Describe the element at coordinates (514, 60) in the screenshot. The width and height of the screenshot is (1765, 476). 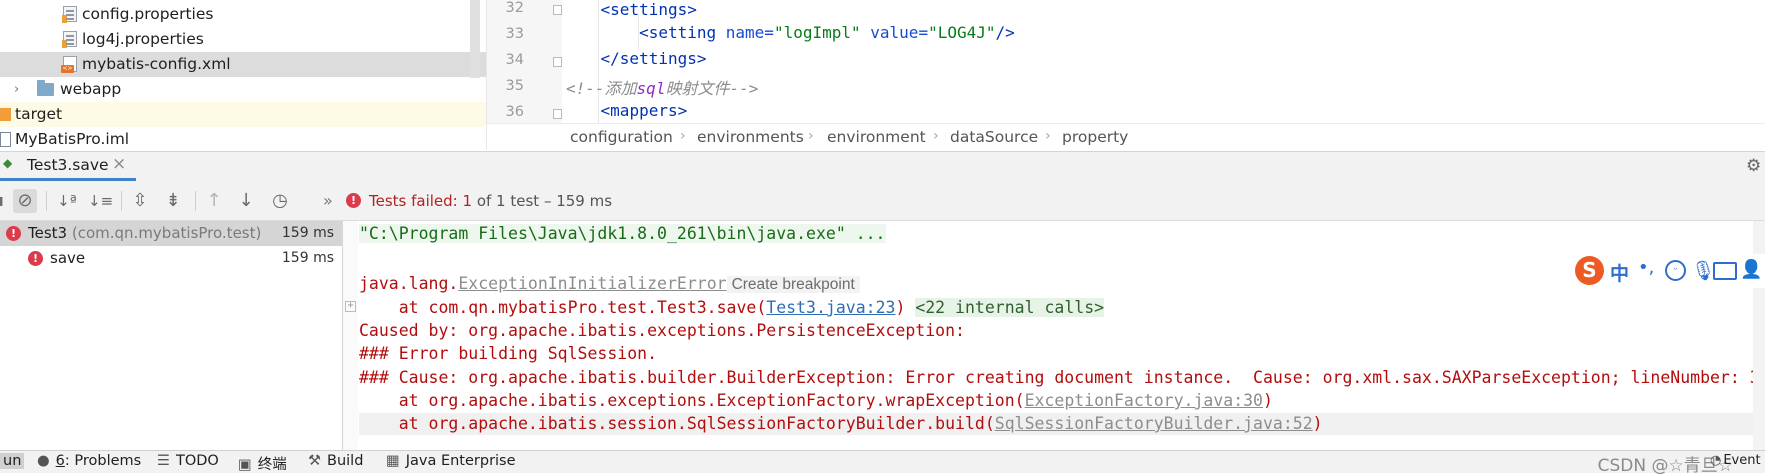
I see `line-number: 34` at that location.